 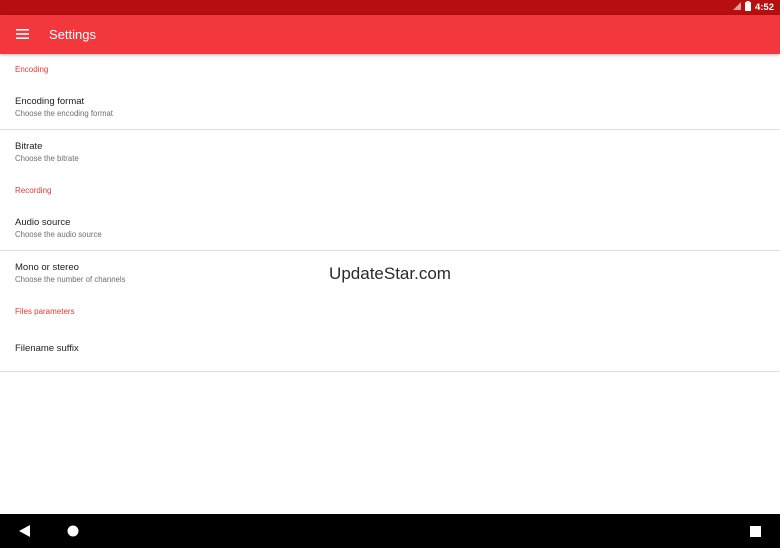 I want to click on page-title: Settings, so click(x=72, y=34).